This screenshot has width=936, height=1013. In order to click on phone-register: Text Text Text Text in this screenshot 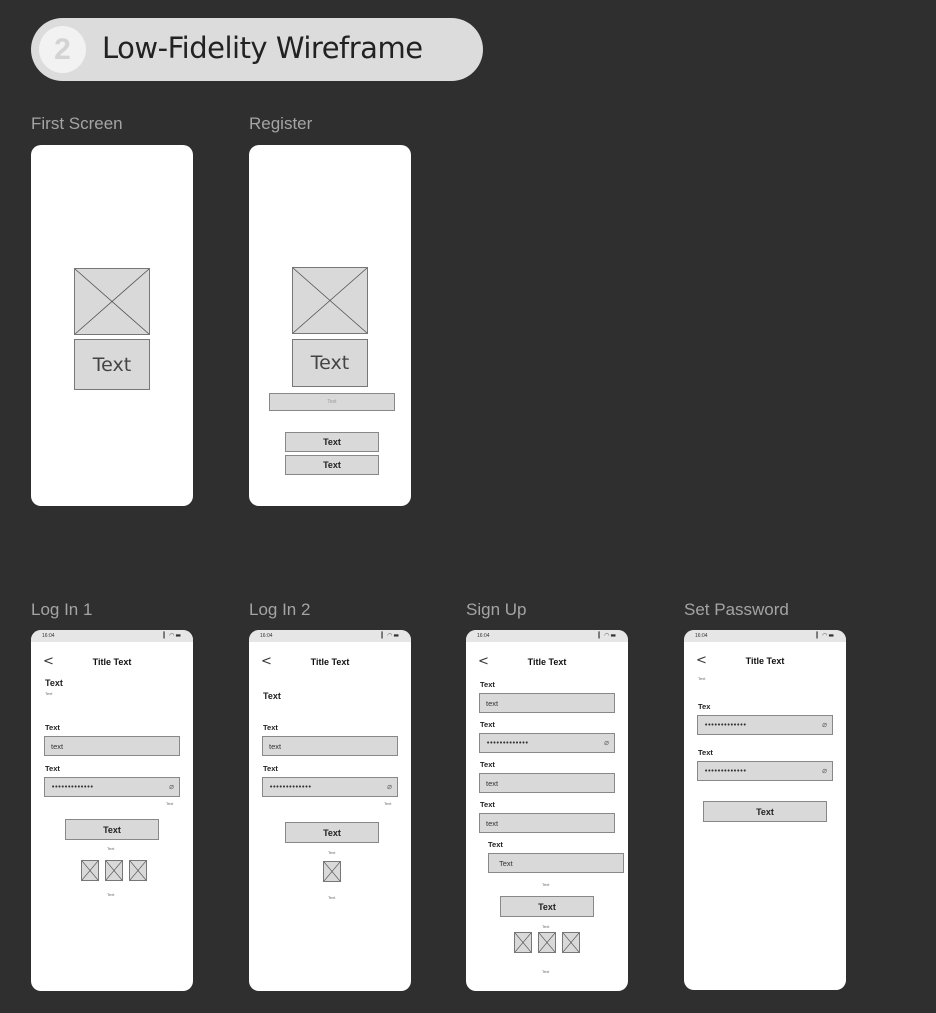, I will do `click(330, 325)`.